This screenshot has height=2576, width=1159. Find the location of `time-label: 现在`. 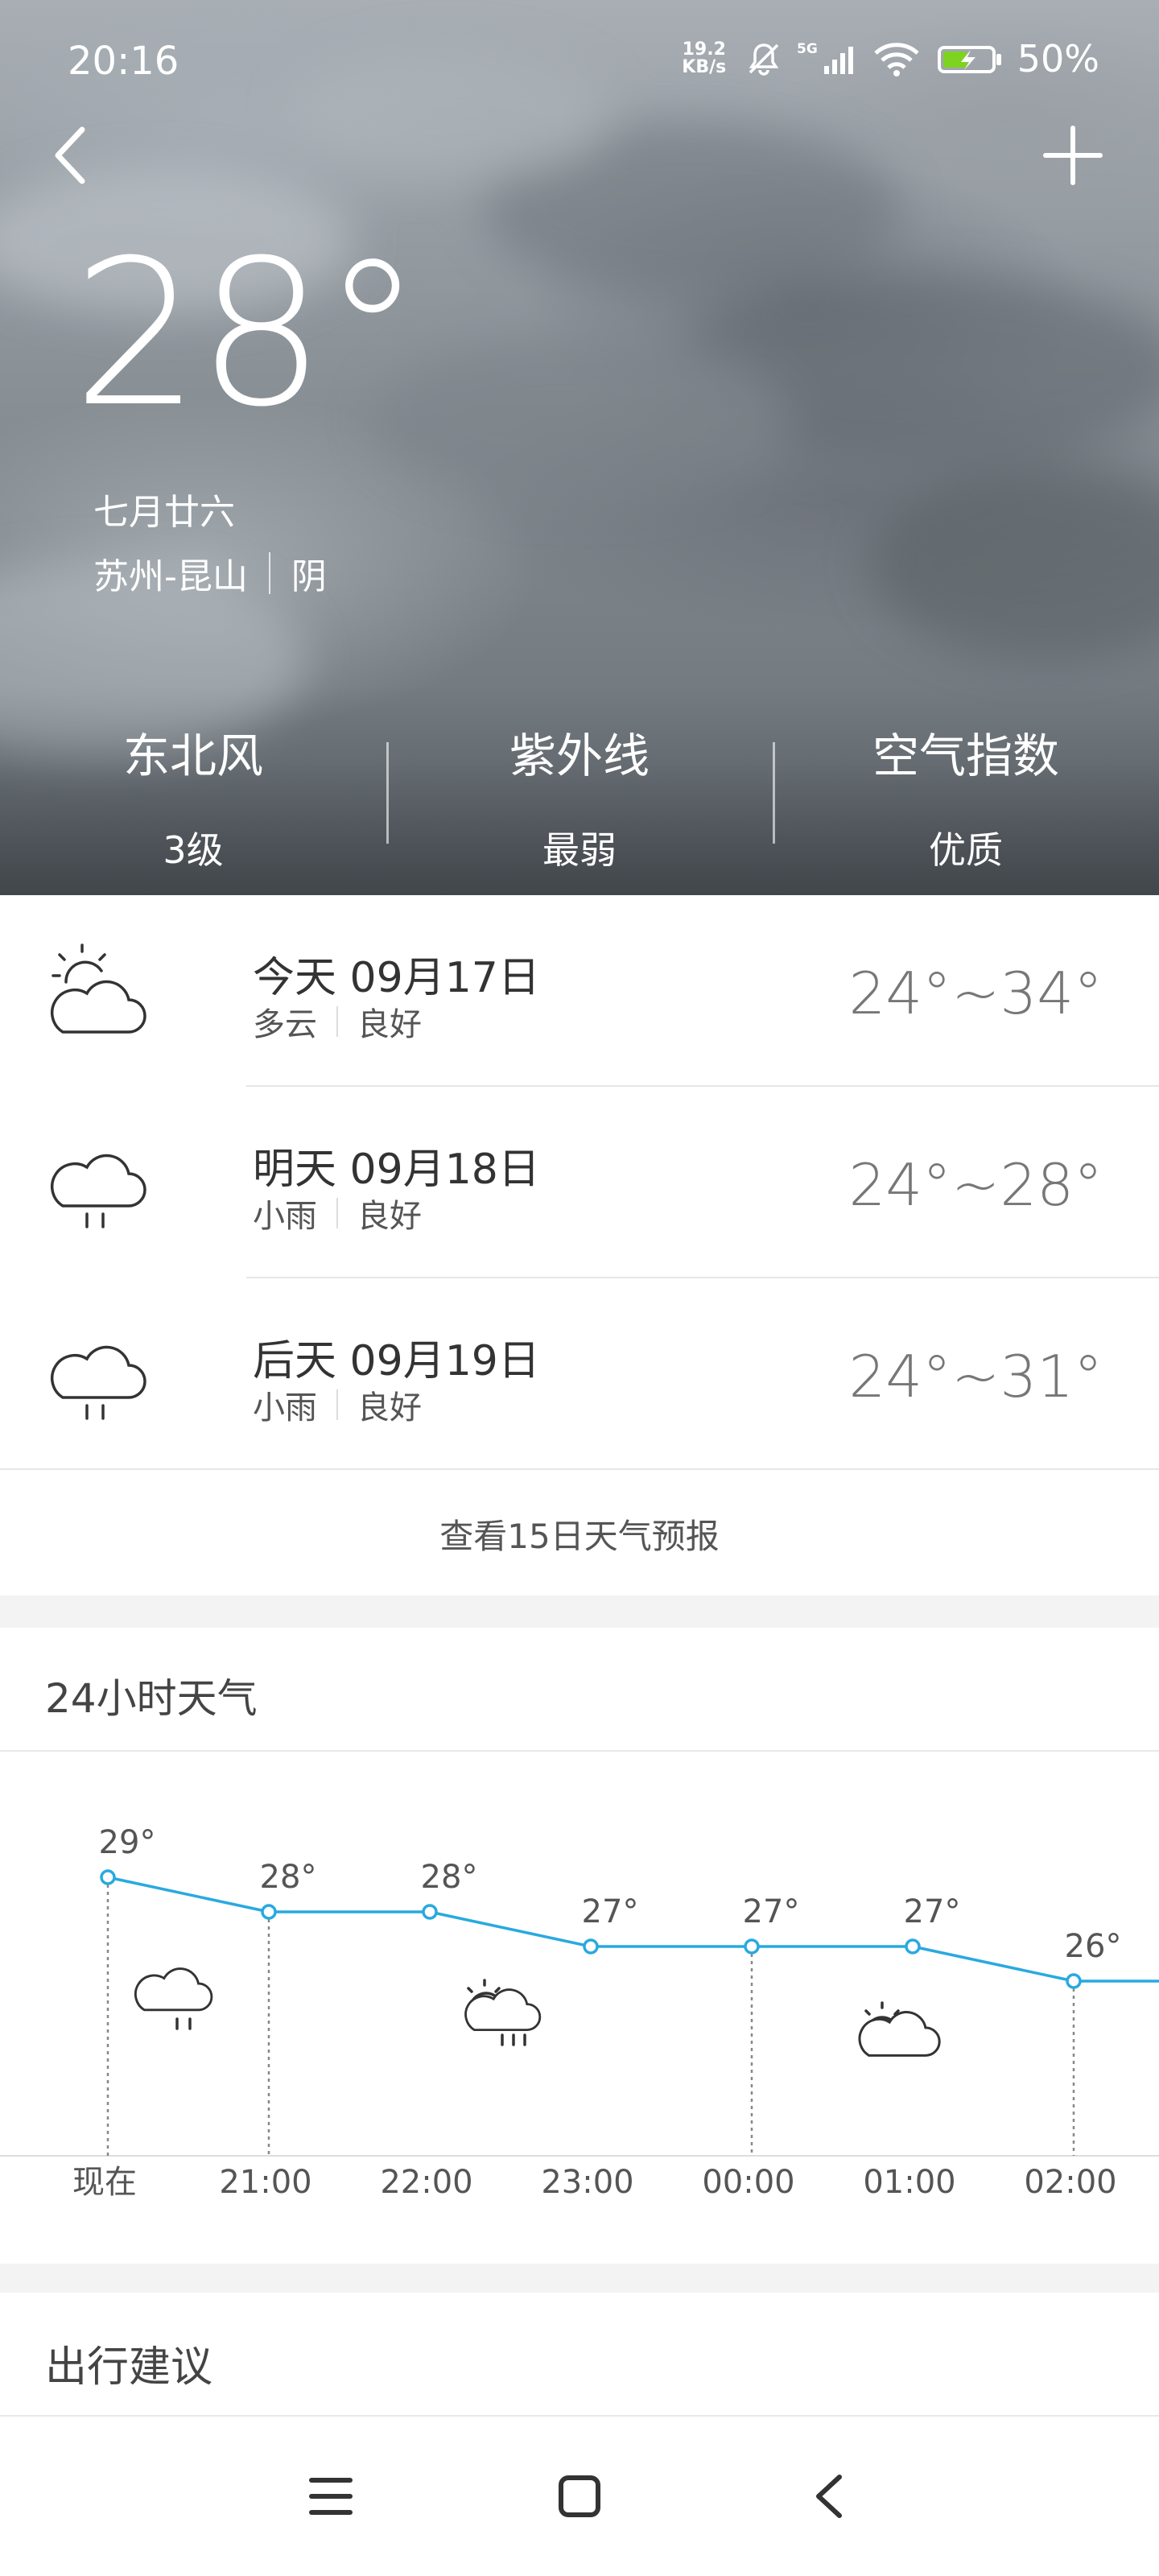

time-label: 现在 is located at coordinates (105, 2182).